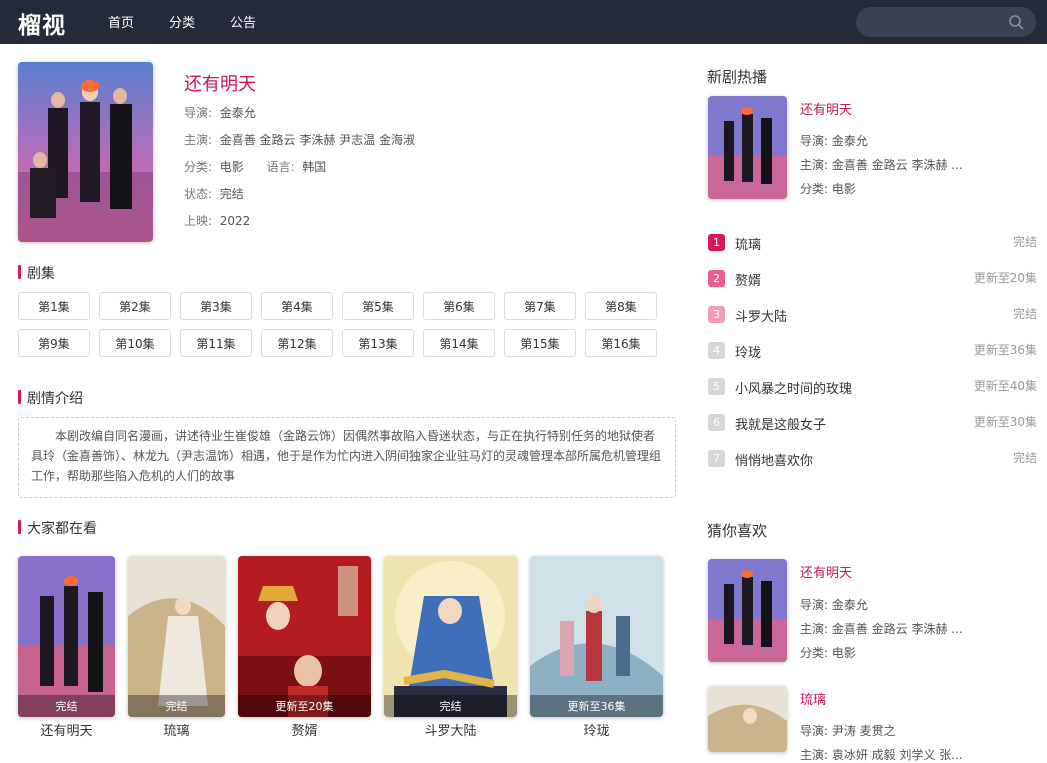  Describe the element at coordinates (834, 605) in the screenshot. I see `guess-director: 导演: 金泰允` at that location.